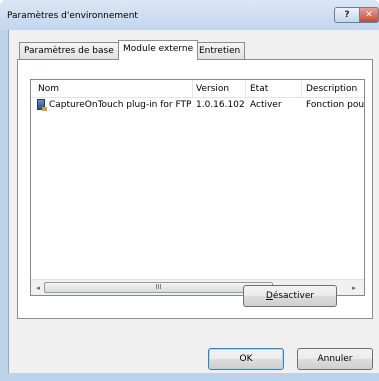 This screenshot has width=379, height=381. What do you see at coordinates (269, 296) in the screenshot?
I see `deactivate-button-mnemonic: D` at bounding box center [269, 296].